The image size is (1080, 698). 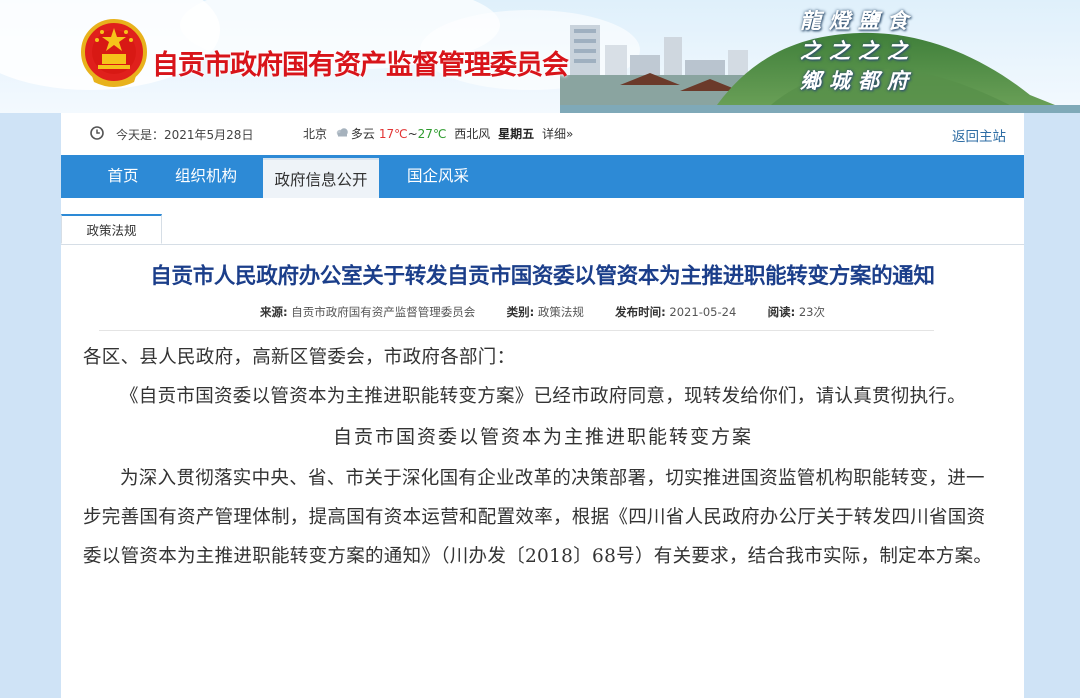 I want to click on temp-high: 17℃, so click(x=393, y=134).